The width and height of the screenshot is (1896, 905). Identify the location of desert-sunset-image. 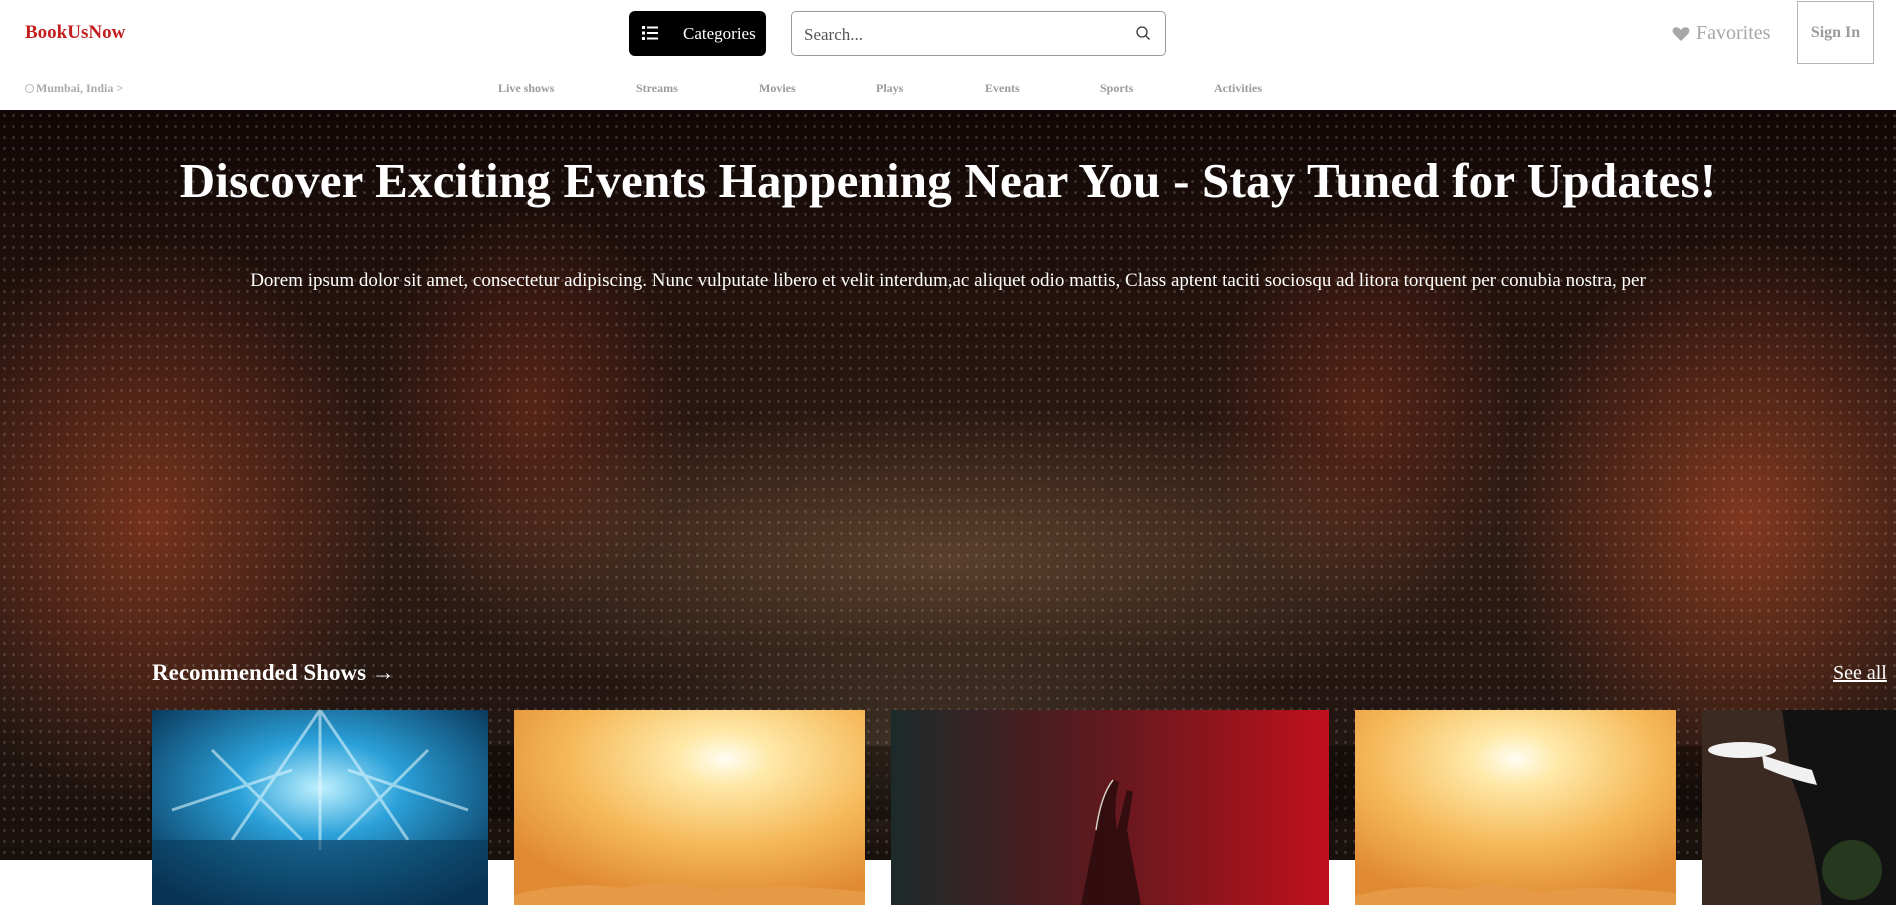
(689, 807).